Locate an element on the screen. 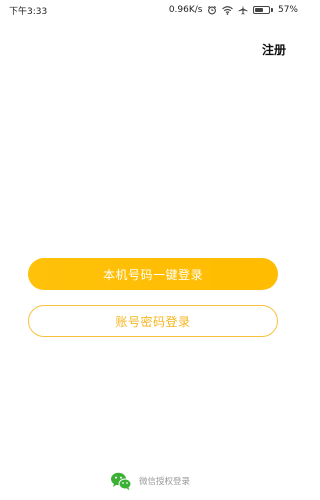 The image size is (320, 500). network-speed: 0.96K/s is located at coordinates (185, 10).